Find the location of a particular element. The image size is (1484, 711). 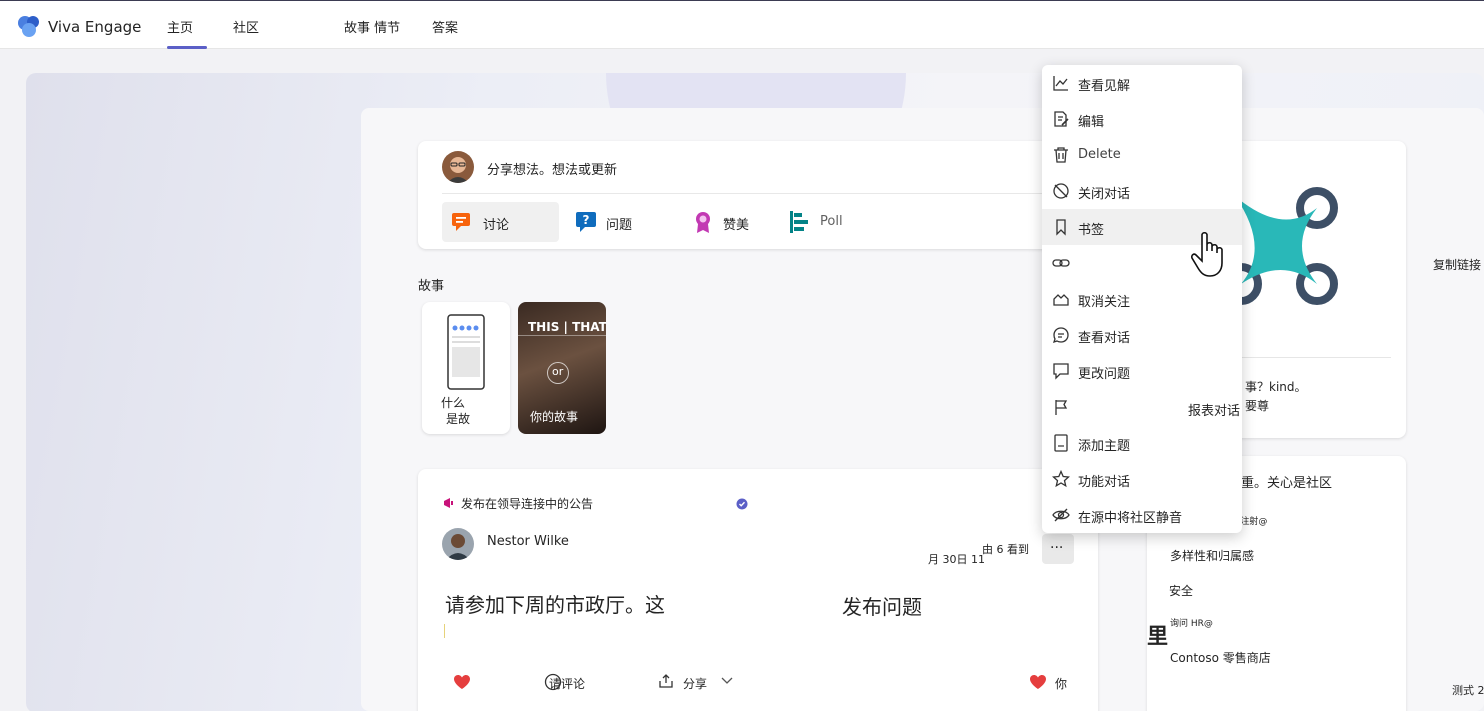

post-body: 请参加下周的市政厅。这 is located at coordinates (555, 605).